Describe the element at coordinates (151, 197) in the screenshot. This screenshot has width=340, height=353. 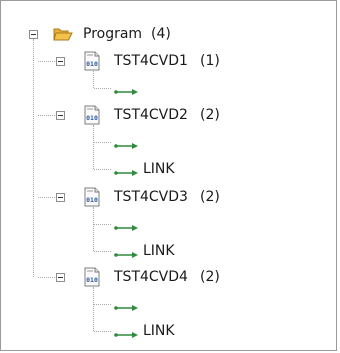
I see `tree-node-label: TST4CVD3` at that location.